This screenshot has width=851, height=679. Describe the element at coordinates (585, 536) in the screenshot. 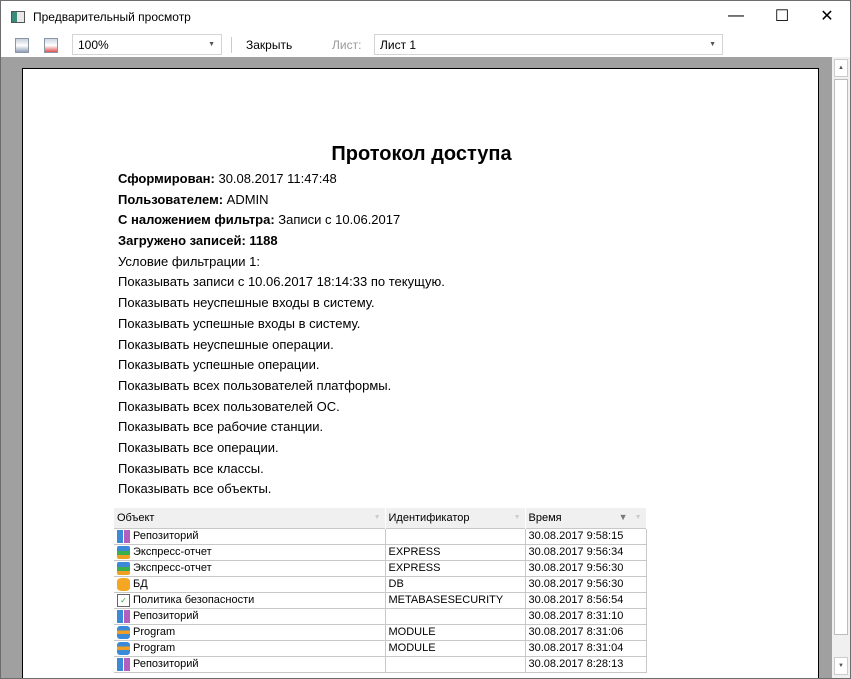

I see `time-cell: 30.08.2017 9:58:15` at that location.